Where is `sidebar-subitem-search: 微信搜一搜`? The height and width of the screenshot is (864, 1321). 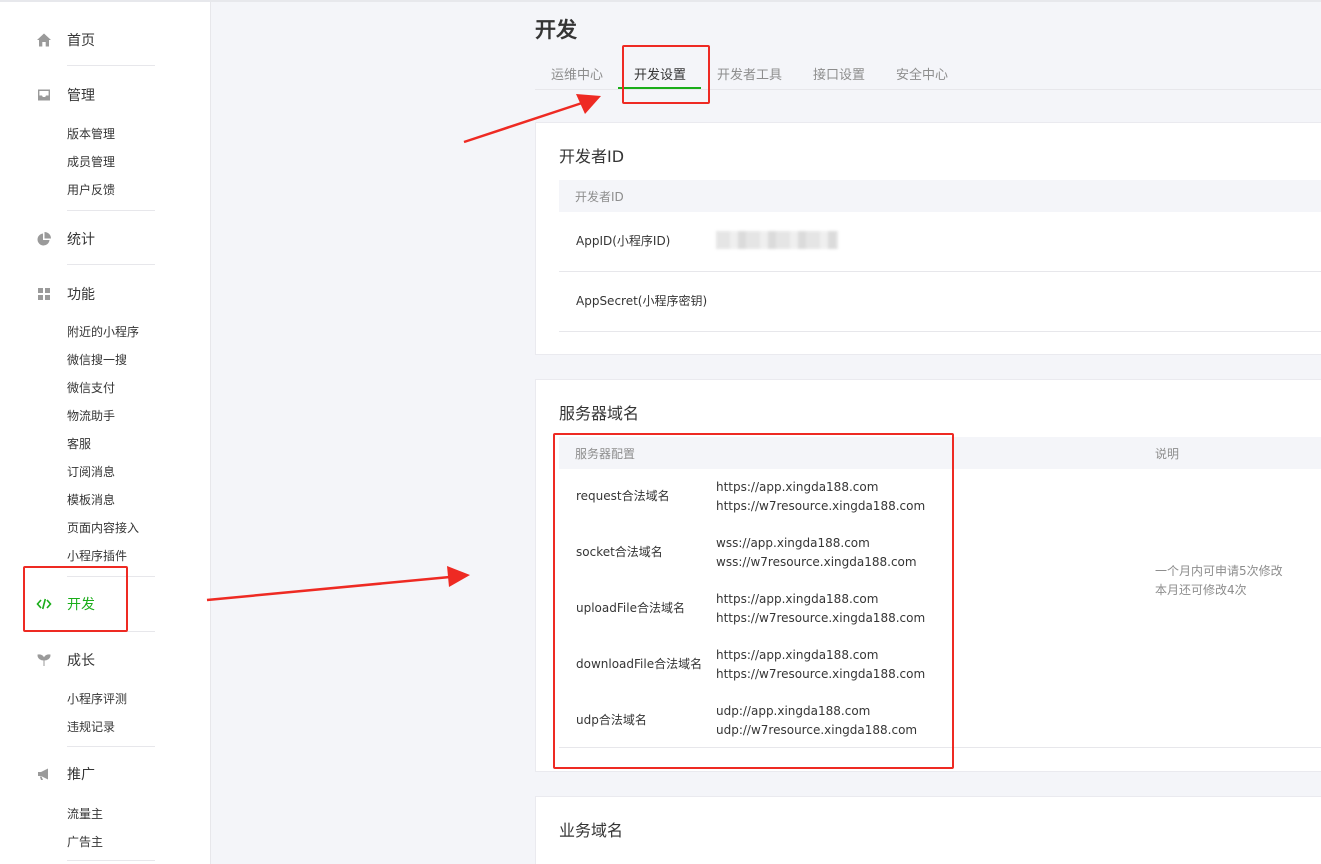 sidebar-subitem-search: 微信搜一搜 is located at coordinates (97, 360).